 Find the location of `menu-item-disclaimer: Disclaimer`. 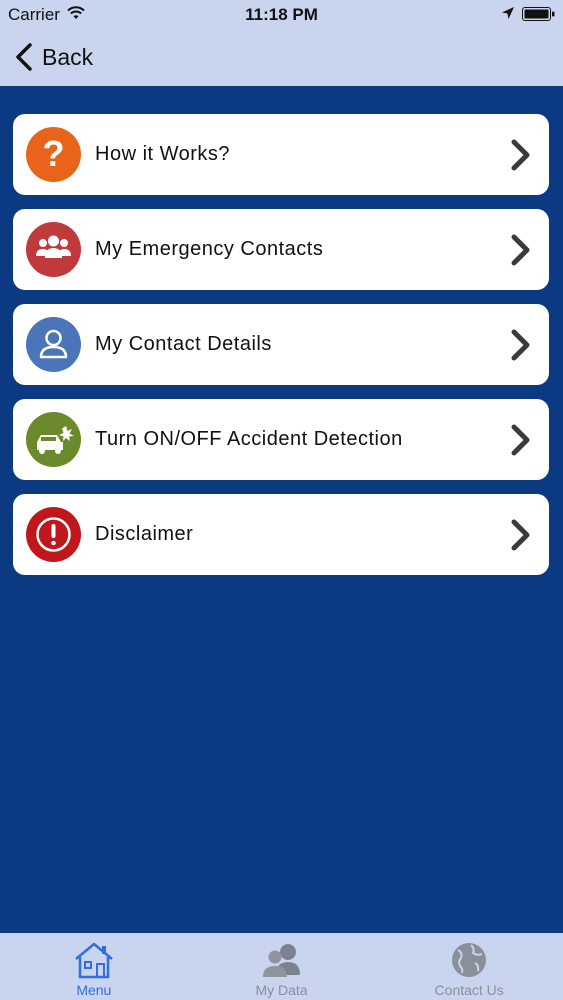

menu-item-disclaimer: Disclaimer is located at coordinates (281, 534).